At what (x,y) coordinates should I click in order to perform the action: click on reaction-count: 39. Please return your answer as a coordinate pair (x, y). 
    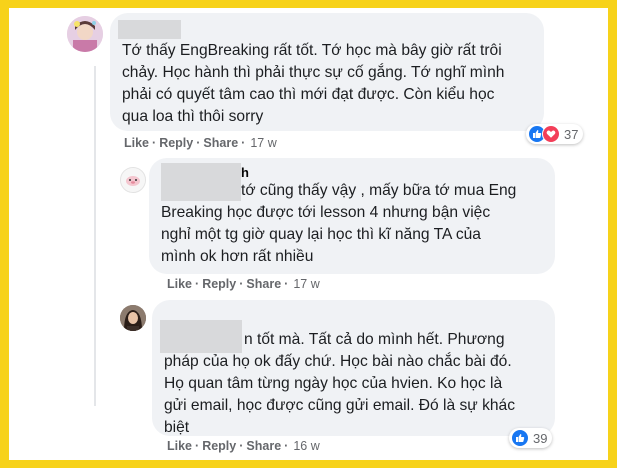
    Looking at the image, I should click on (540, 438).